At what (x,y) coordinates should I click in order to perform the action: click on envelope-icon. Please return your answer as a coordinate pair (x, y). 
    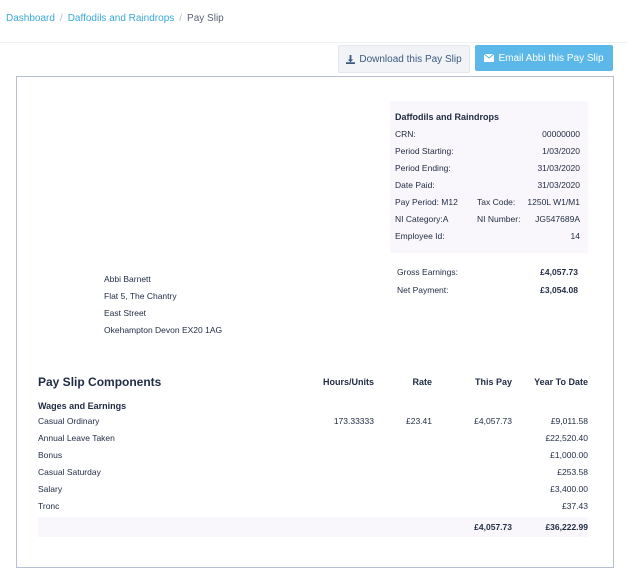
    Looking at the image, I should click on (489, 58).